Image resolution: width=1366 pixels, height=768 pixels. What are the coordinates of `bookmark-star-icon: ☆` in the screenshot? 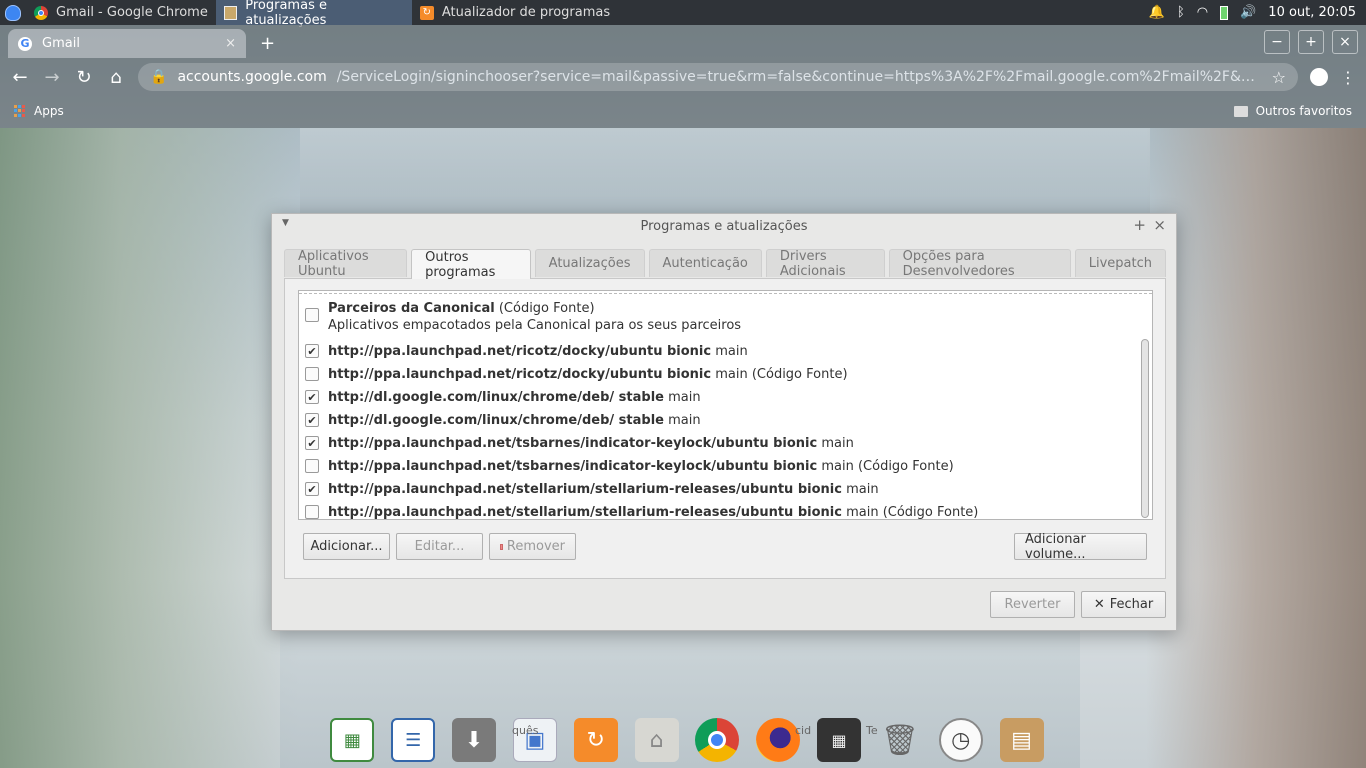 It's located at (1279, 77).